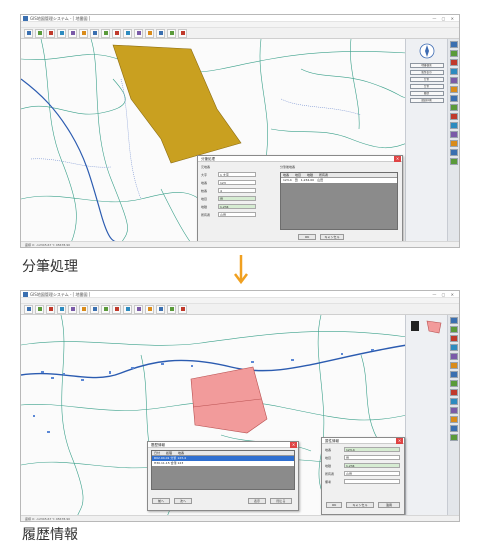 This screenshot has height=550, width=480. I want to click on text-field: 123-4, so click(372, 449).